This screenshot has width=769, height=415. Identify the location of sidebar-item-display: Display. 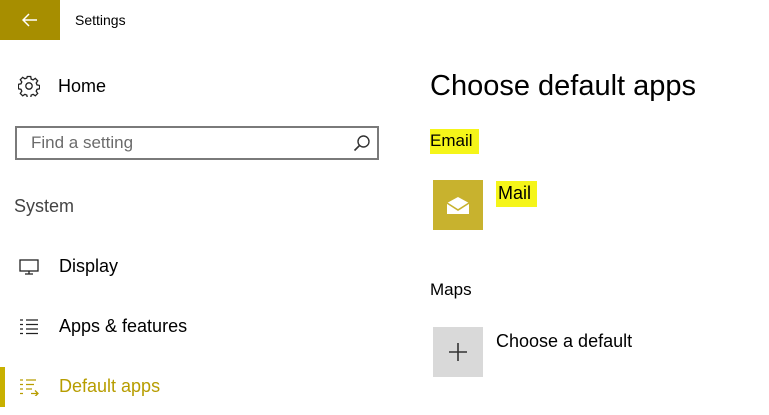
(195, 267).